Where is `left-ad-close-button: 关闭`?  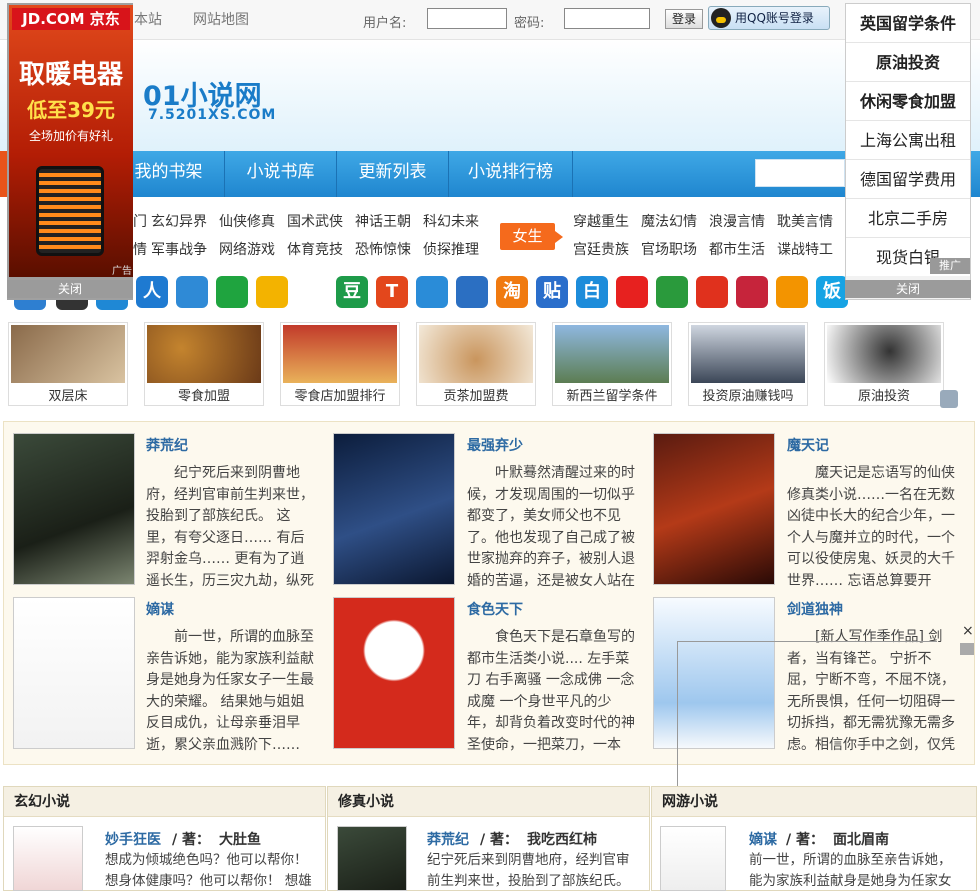 left-ad-close-button: 关闭 is located at coordinates (70, 289).